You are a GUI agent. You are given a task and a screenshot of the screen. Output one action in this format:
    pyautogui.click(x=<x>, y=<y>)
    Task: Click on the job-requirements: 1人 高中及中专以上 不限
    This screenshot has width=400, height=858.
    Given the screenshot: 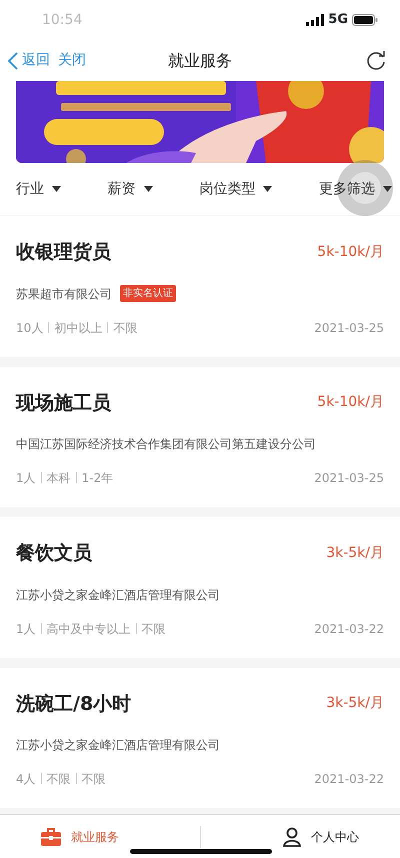 What is the action you would take?
    pyautogui.click(x=91, y=629)
    